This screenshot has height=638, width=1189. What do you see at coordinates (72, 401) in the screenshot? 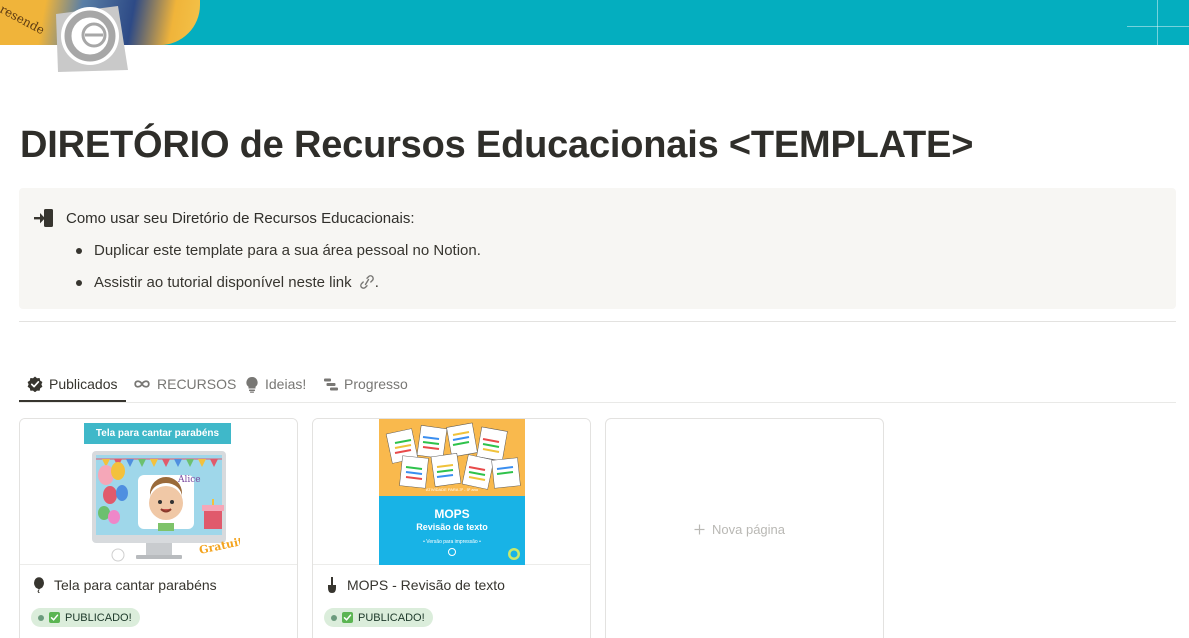
I see `active-tab-indicator` at bounding box center [72, 401].